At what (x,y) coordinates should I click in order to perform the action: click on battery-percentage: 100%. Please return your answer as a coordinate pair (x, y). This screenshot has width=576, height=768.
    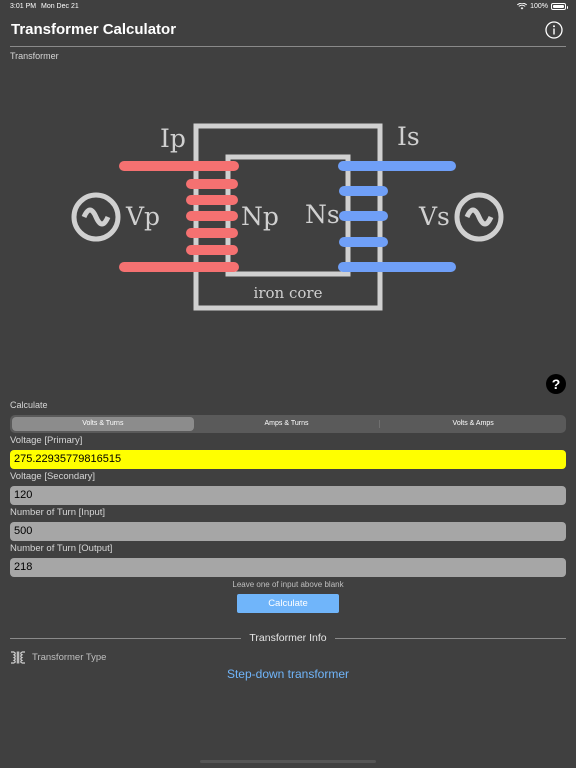
    Looking at the image, I should click on (539, 6).